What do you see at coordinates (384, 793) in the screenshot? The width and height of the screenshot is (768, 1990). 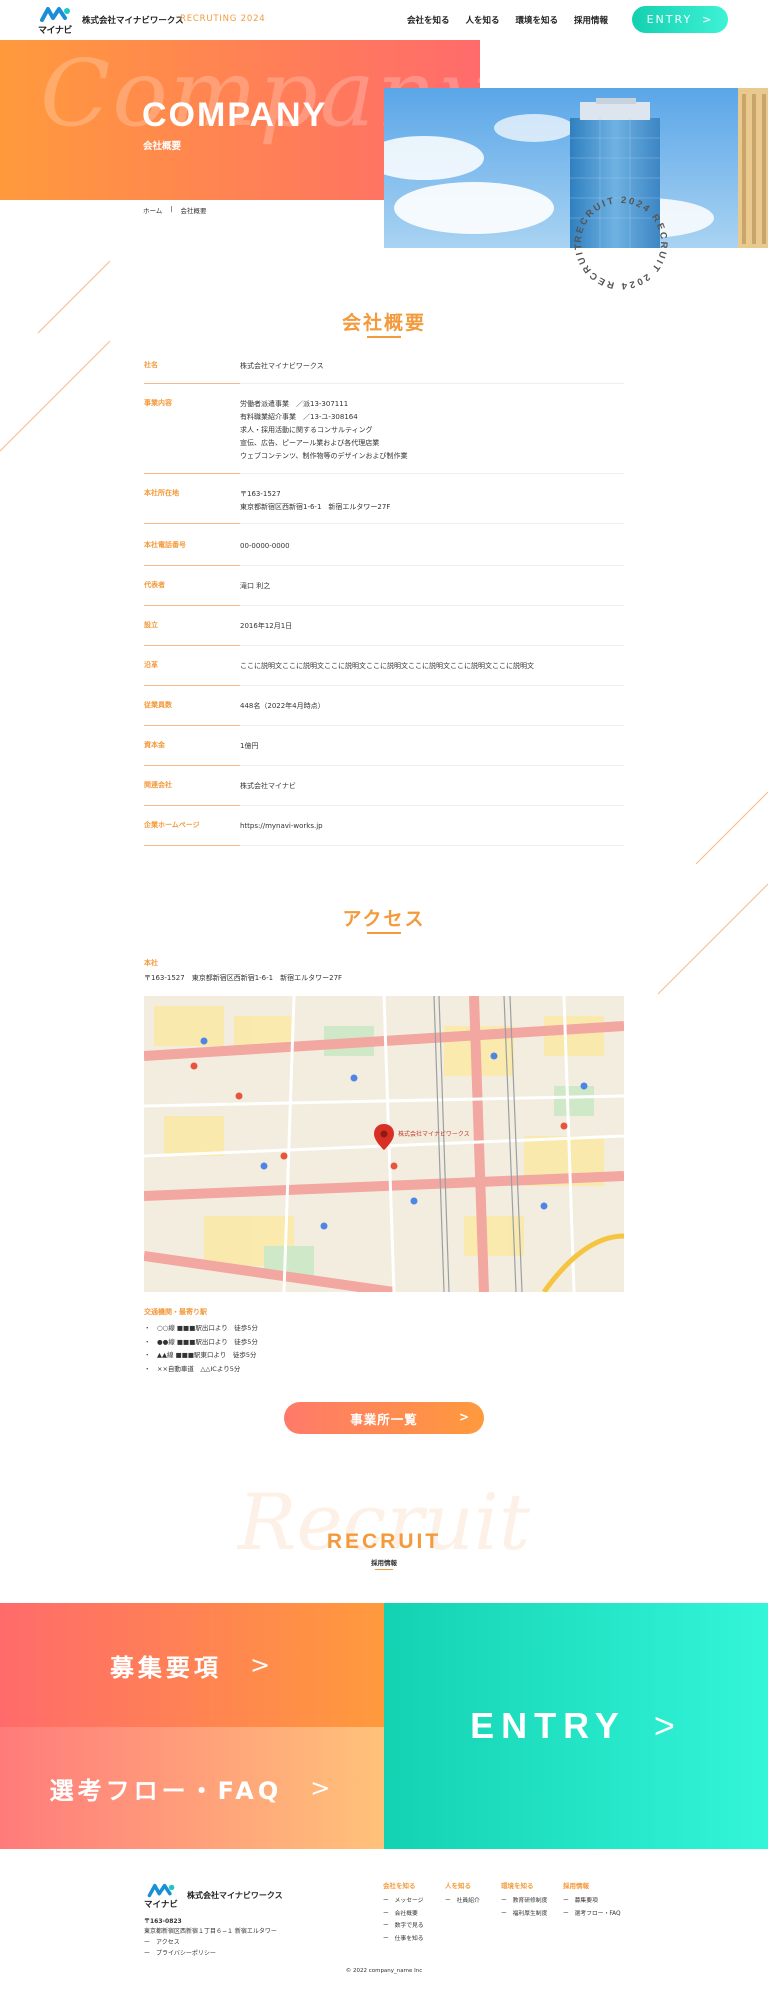 I see `info-row: 関連会社 株式会社マイナビ` at bounding box center [384, 793].